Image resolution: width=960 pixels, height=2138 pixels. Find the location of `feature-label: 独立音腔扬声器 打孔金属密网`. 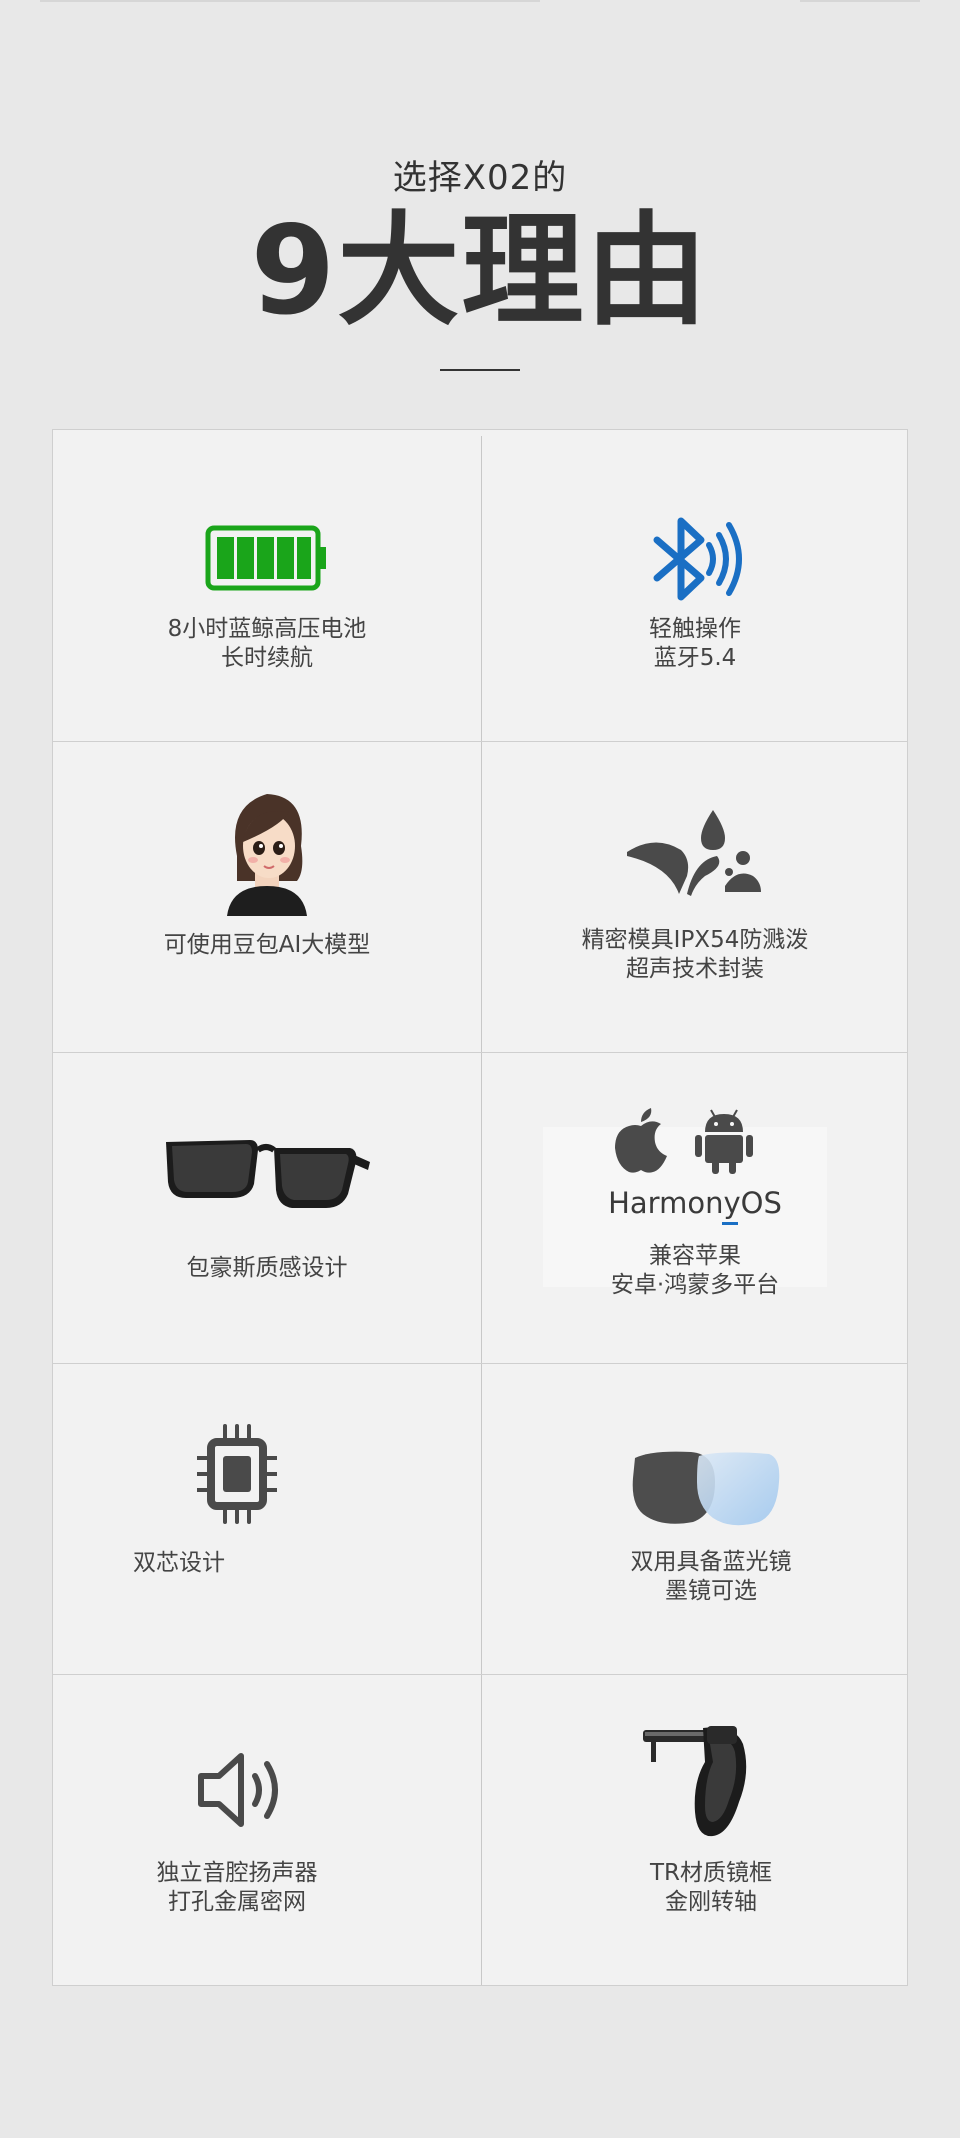

feature-label: 独立音腔扬声器 打孔金属密网 is located at coordinates (237, 1888).